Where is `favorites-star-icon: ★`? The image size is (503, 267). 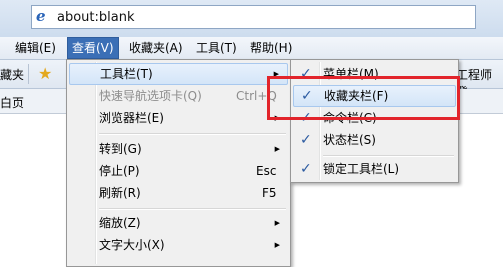
favorites-star-icon: ★ is located at coordinates (45, 73).